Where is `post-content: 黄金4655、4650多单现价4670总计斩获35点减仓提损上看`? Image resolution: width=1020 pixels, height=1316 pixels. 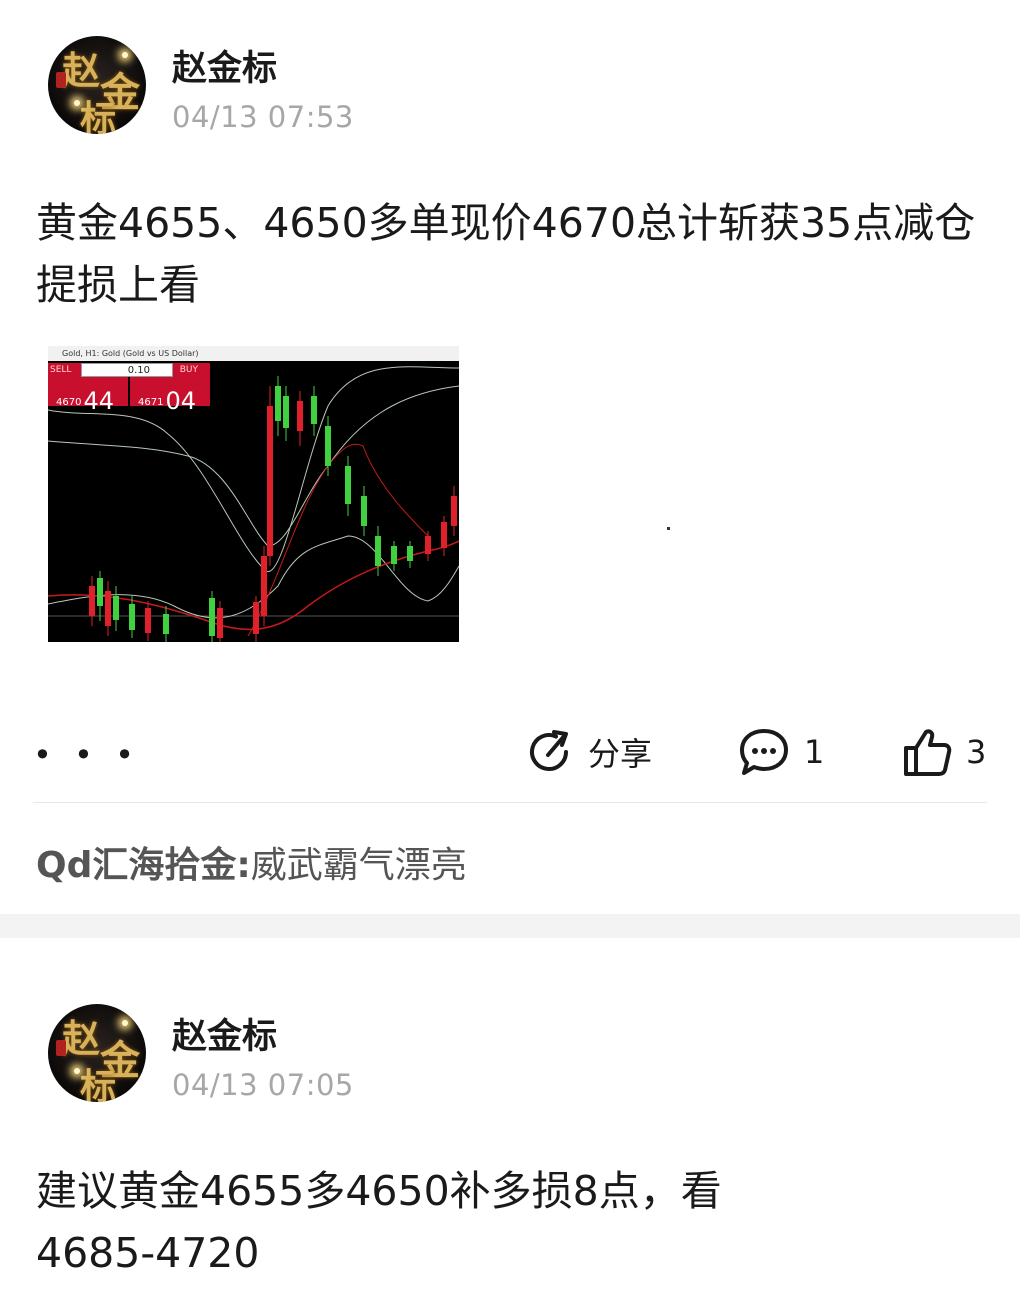 post-content: 黄金4655、4650多单现价4670总计斩获35点减仓提损上看 is located at coordinates (506, 254).